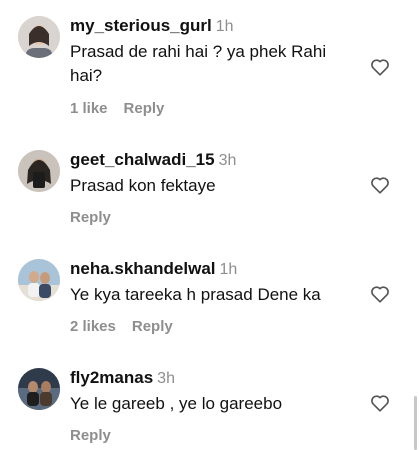  I want to click on likes-count: 2 likes, so click(93, 326).